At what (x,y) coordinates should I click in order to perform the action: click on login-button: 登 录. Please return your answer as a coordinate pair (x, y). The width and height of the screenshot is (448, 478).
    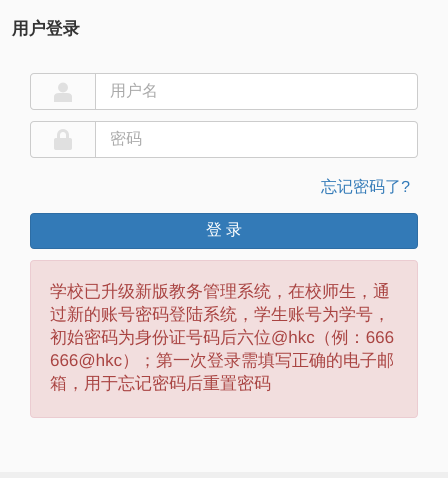
    Looking at the image, I should click on (224, 231).